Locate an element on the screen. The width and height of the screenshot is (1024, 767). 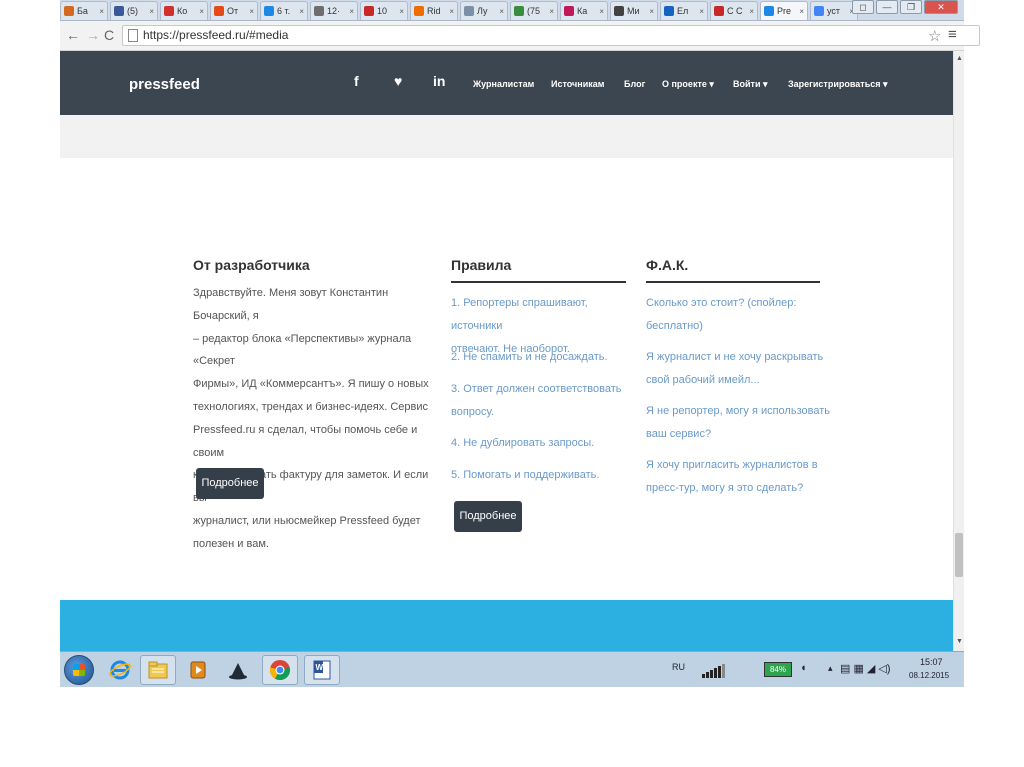
scroll-up-icon: ▲ is located at coordinates (959, 58).